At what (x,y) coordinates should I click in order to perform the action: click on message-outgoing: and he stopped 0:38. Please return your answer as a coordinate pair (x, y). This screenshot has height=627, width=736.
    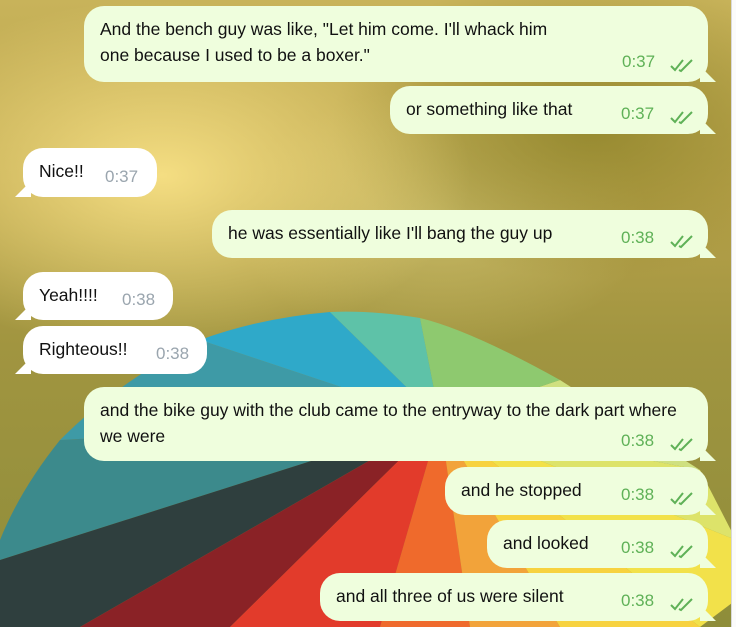
    Looking at the image, I should click on (576, 491).